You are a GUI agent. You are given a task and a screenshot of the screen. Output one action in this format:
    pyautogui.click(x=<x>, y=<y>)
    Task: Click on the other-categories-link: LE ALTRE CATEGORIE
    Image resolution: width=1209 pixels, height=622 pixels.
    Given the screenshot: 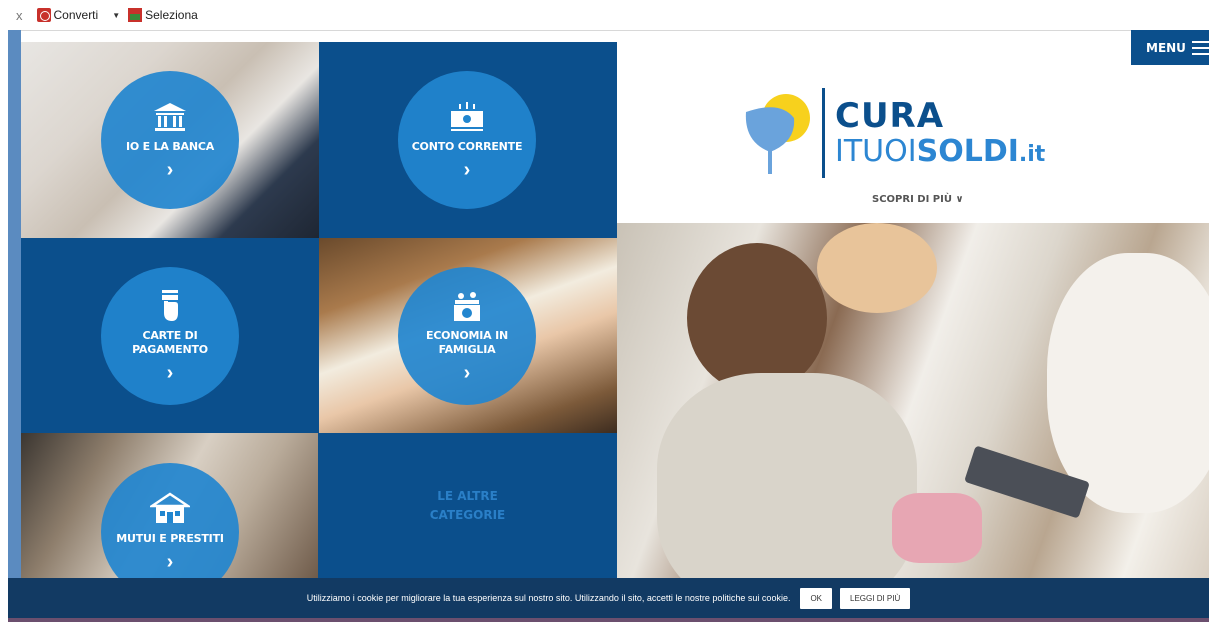 What is the action you would take?
    pyautogui.click(x=467, y=506)
    